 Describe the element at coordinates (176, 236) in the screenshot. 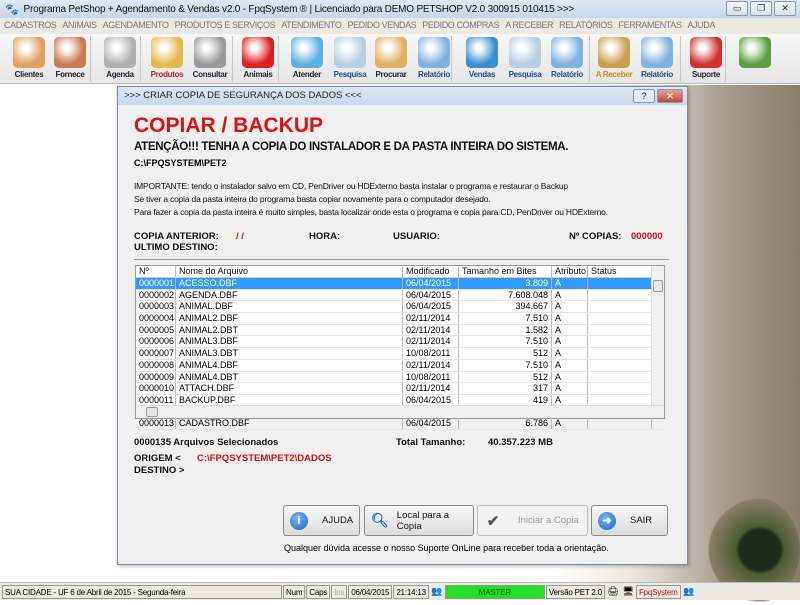

I see `copia-anterior-label: COPIA ANTERIOR:` at that location.